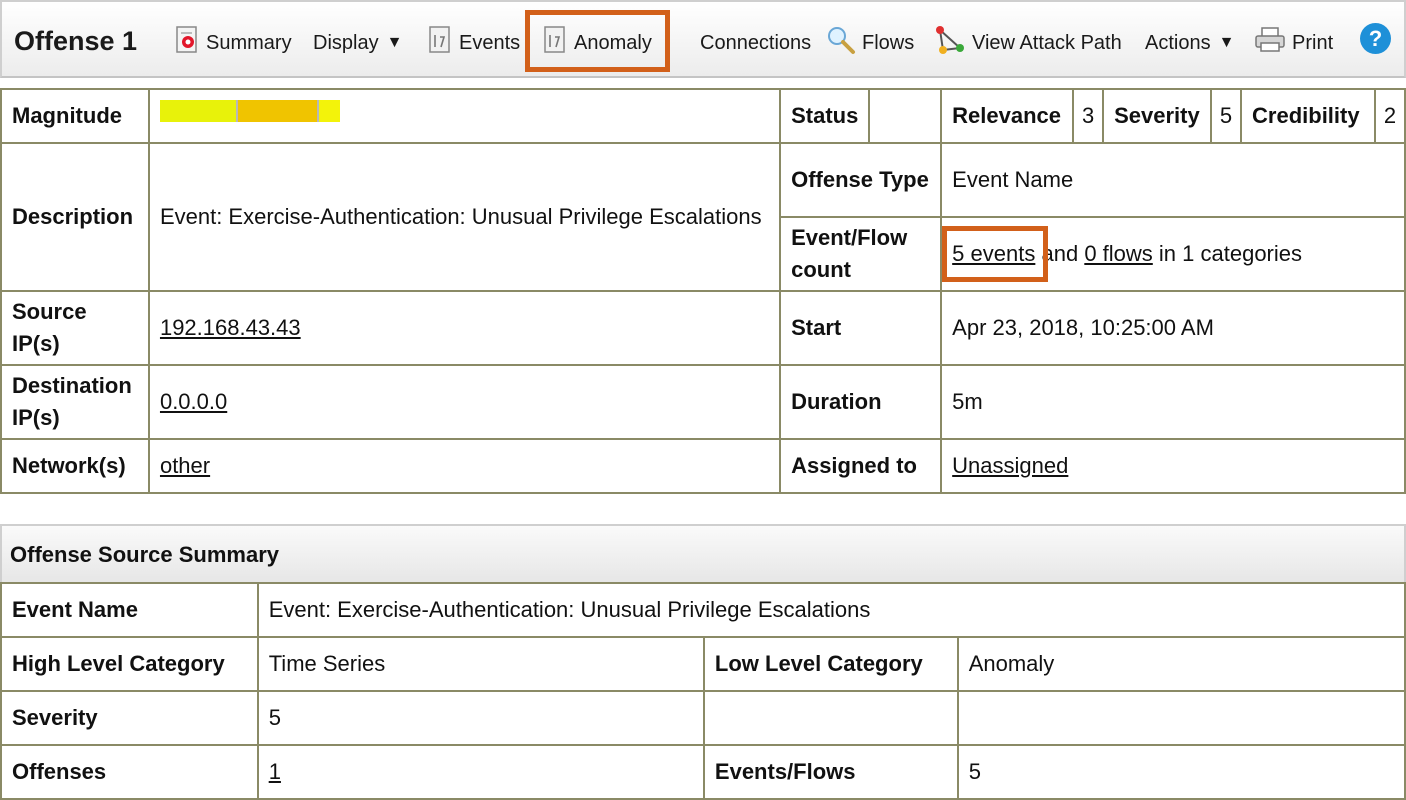 The image size is (1406, 800). Describe the element at coordinates (1007, 116) in the screenshot. I see `relevance-label: Relevance` at that location.